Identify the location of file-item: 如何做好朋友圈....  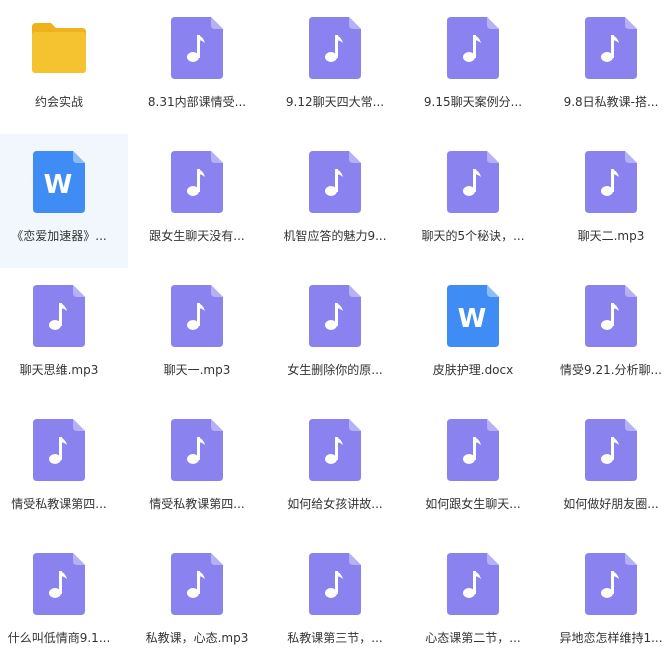
(607, 469).